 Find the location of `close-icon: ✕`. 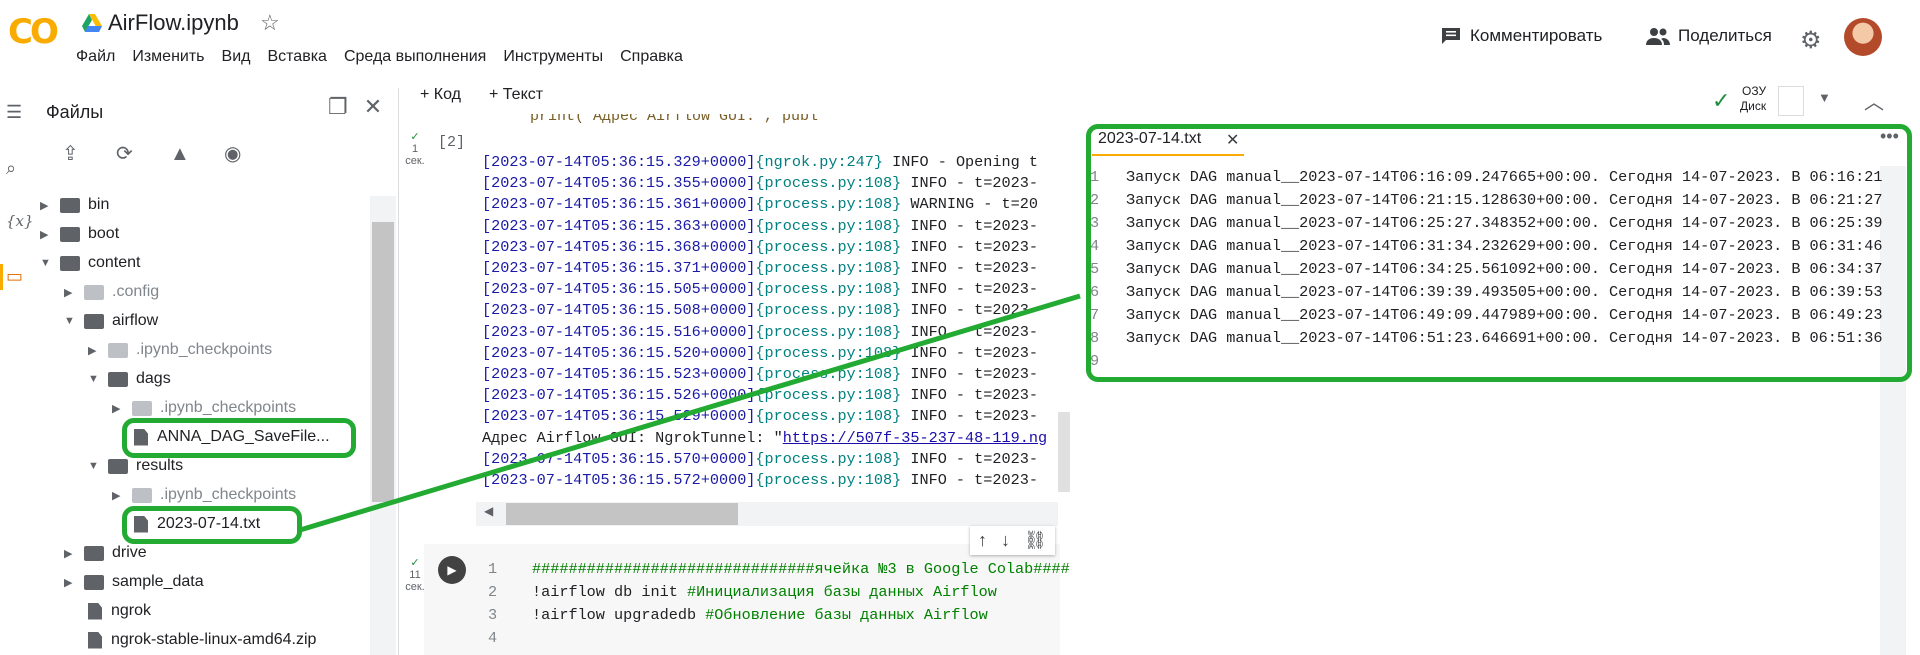

close-icon: ✕ is located at coordinates (373, 107).